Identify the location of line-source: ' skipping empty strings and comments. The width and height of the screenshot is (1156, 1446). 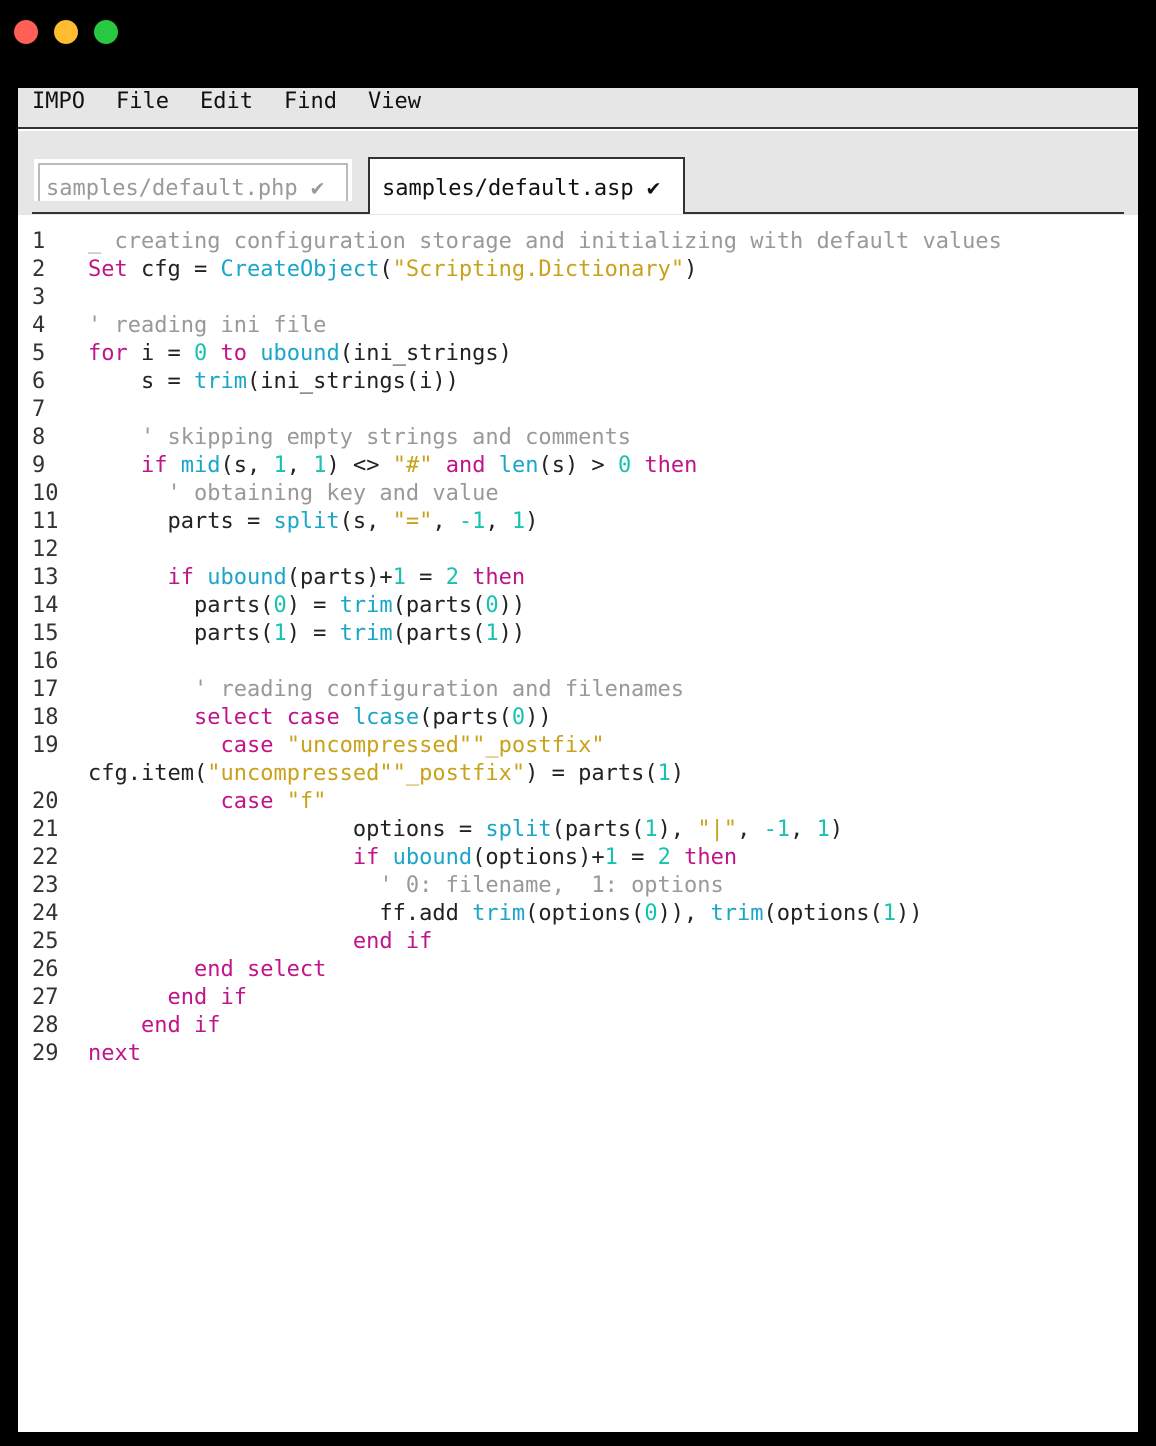
(359, 438).